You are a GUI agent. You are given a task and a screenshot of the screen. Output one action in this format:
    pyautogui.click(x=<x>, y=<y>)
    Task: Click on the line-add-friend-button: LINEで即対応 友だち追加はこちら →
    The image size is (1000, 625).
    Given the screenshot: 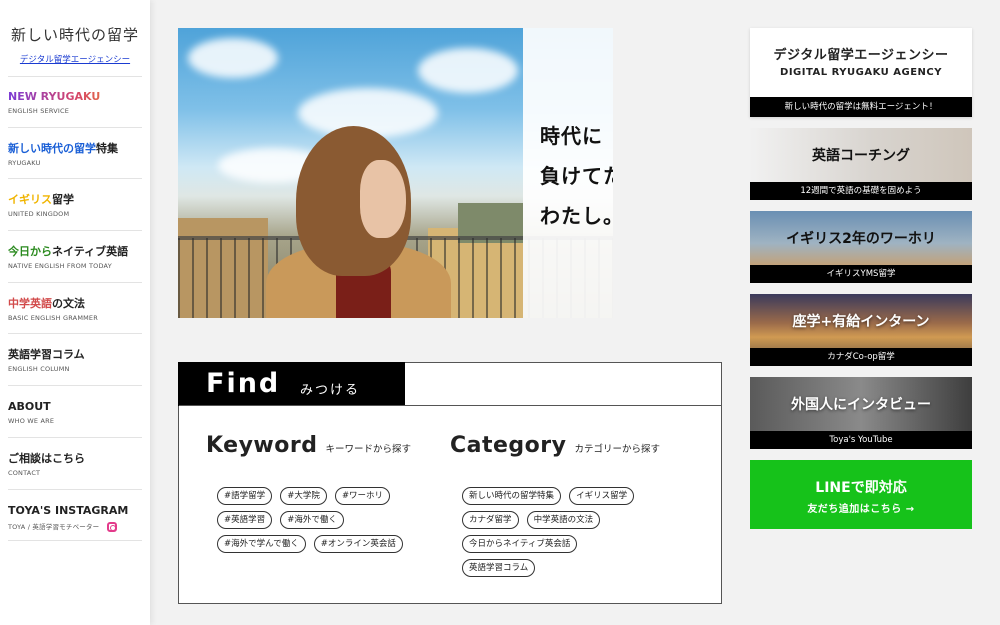 What is the action you would take?
    pyautogui.click(x=861, y=494)
    